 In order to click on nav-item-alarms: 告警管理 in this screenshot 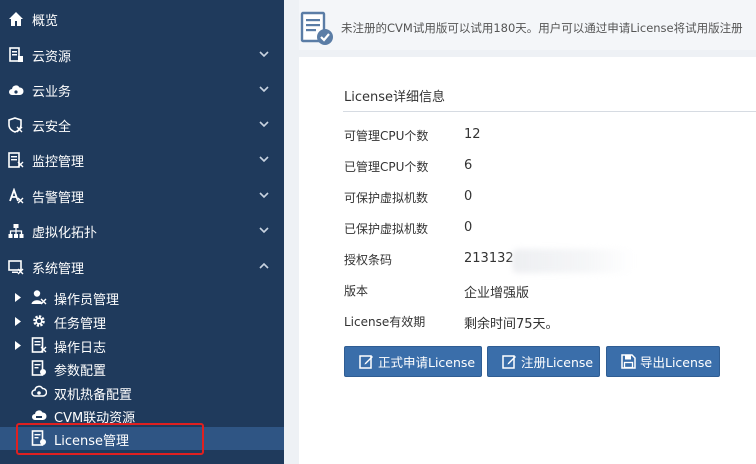, I will do `click(142, 196)`.